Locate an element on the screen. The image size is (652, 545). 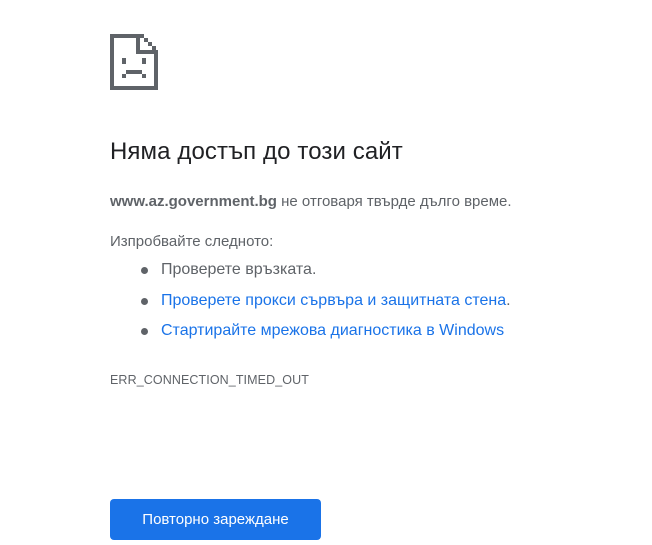
sad-page-icon is located at coordinates (134, 62).